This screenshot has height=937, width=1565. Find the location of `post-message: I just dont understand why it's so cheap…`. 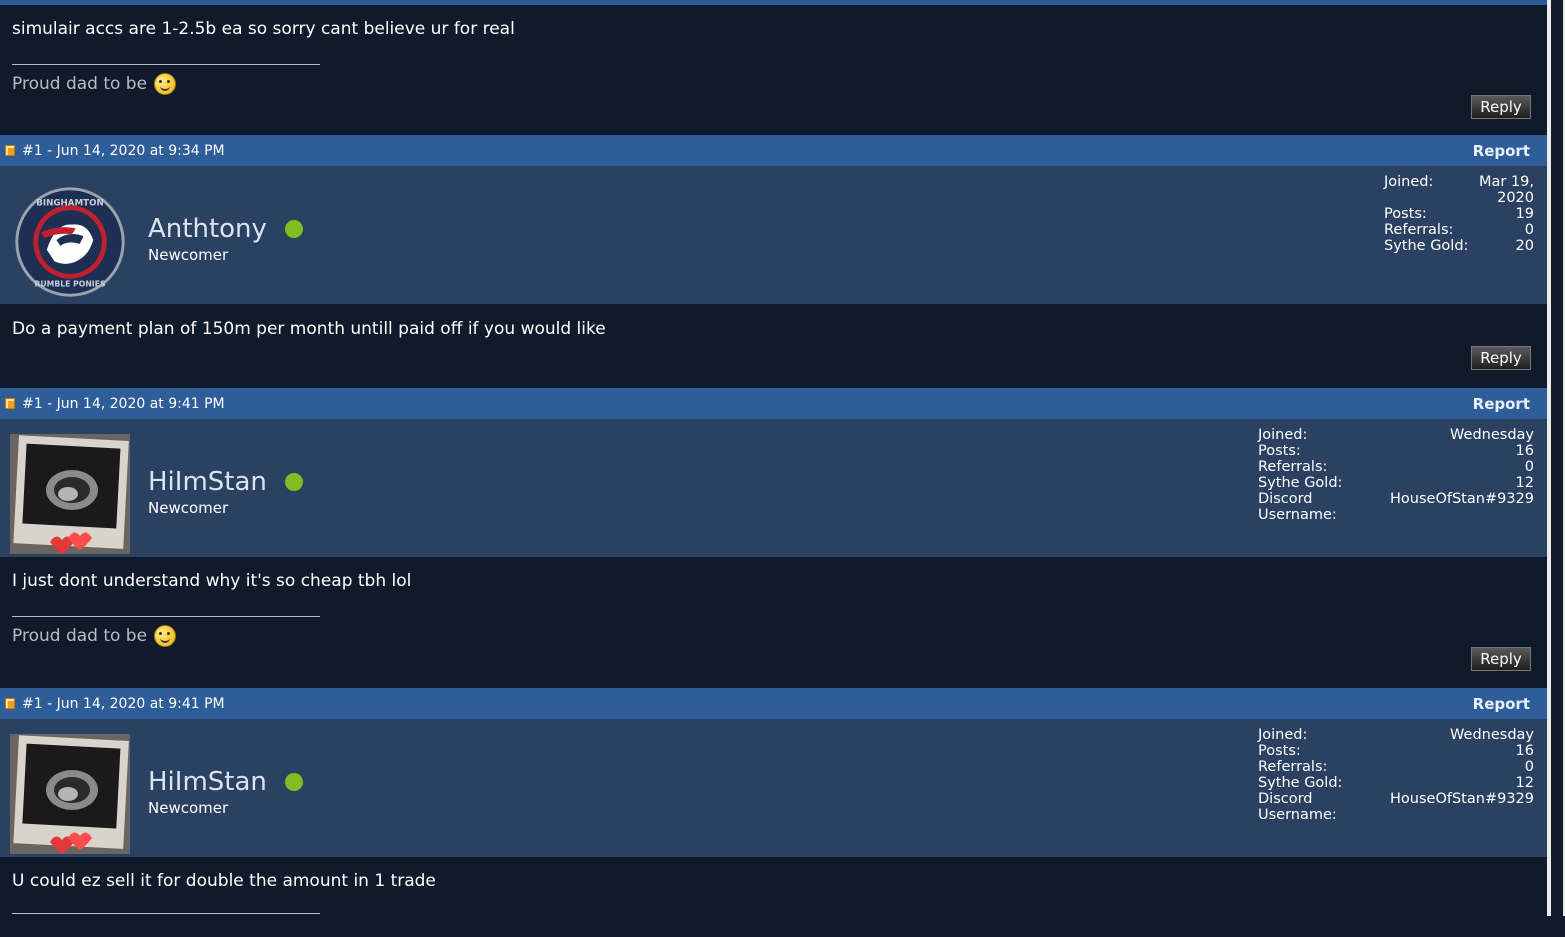

post-message: I just dont understand why it's so cheap… is located at coordinates (212, 581).